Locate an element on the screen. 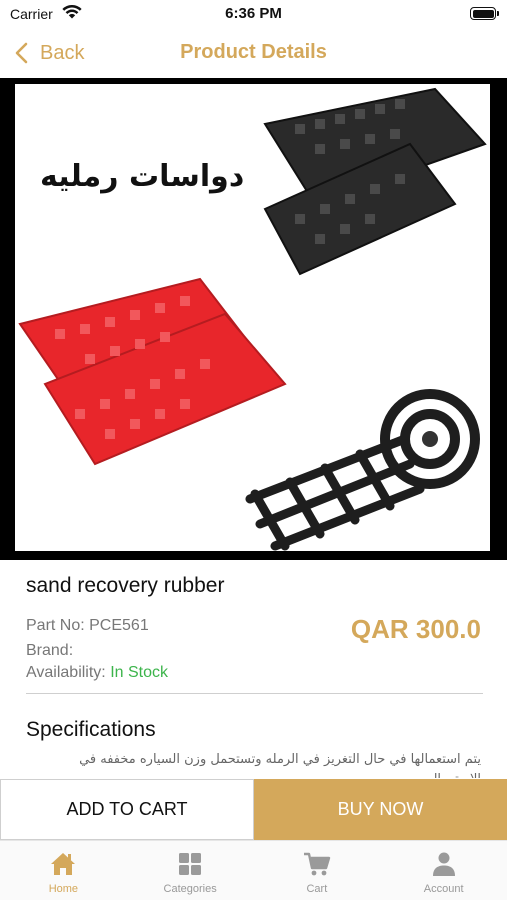  back-label: Back is located at coordinates (62, 52).